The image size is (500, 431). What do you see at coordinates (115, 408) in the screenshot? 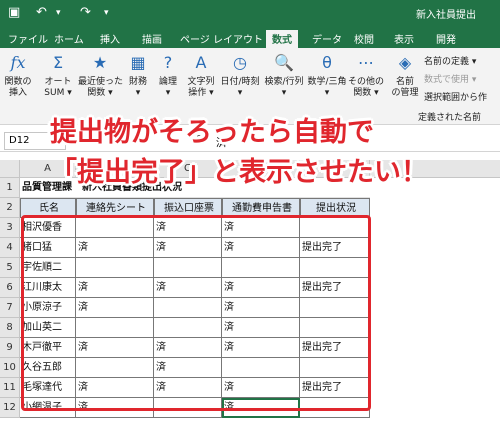
I see `cell-b12: 済` at bounding box center [115, 408].